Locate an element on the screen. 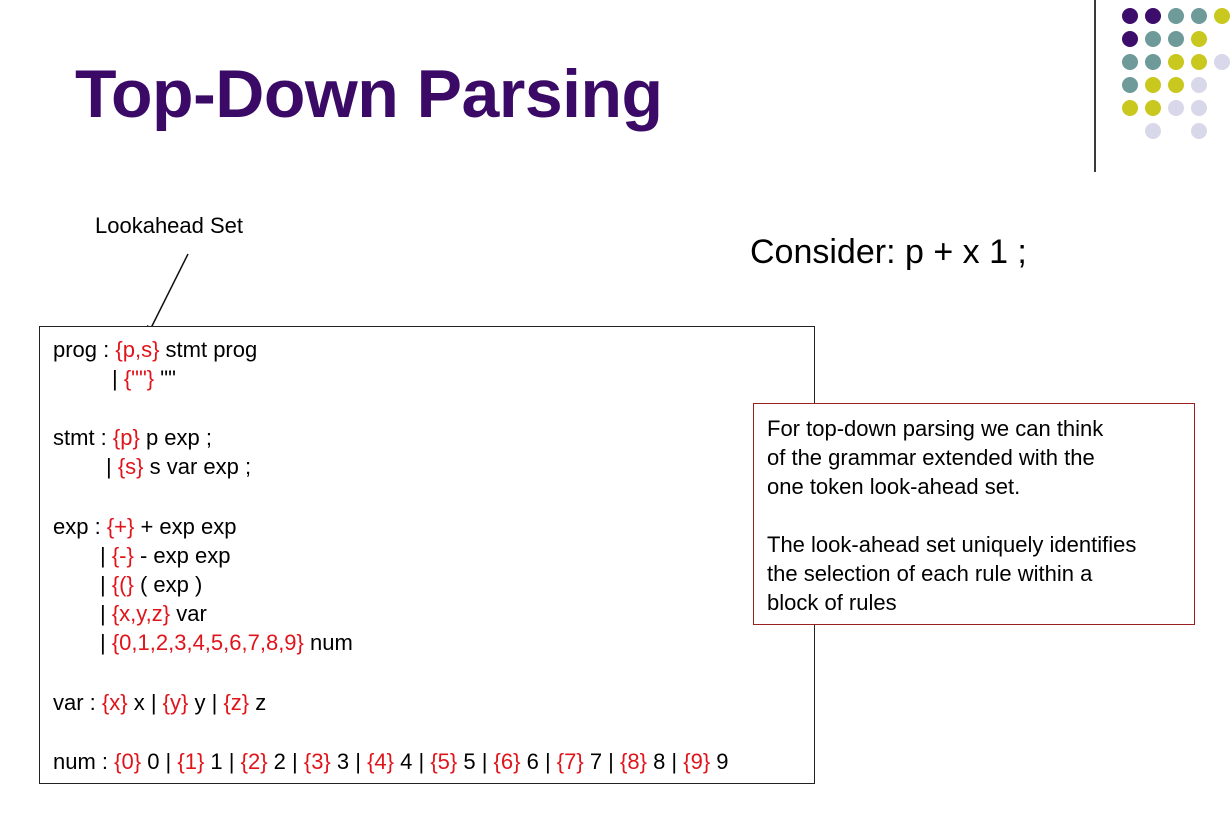  lookahead-set: {z} is located at coordinates (236, 702).